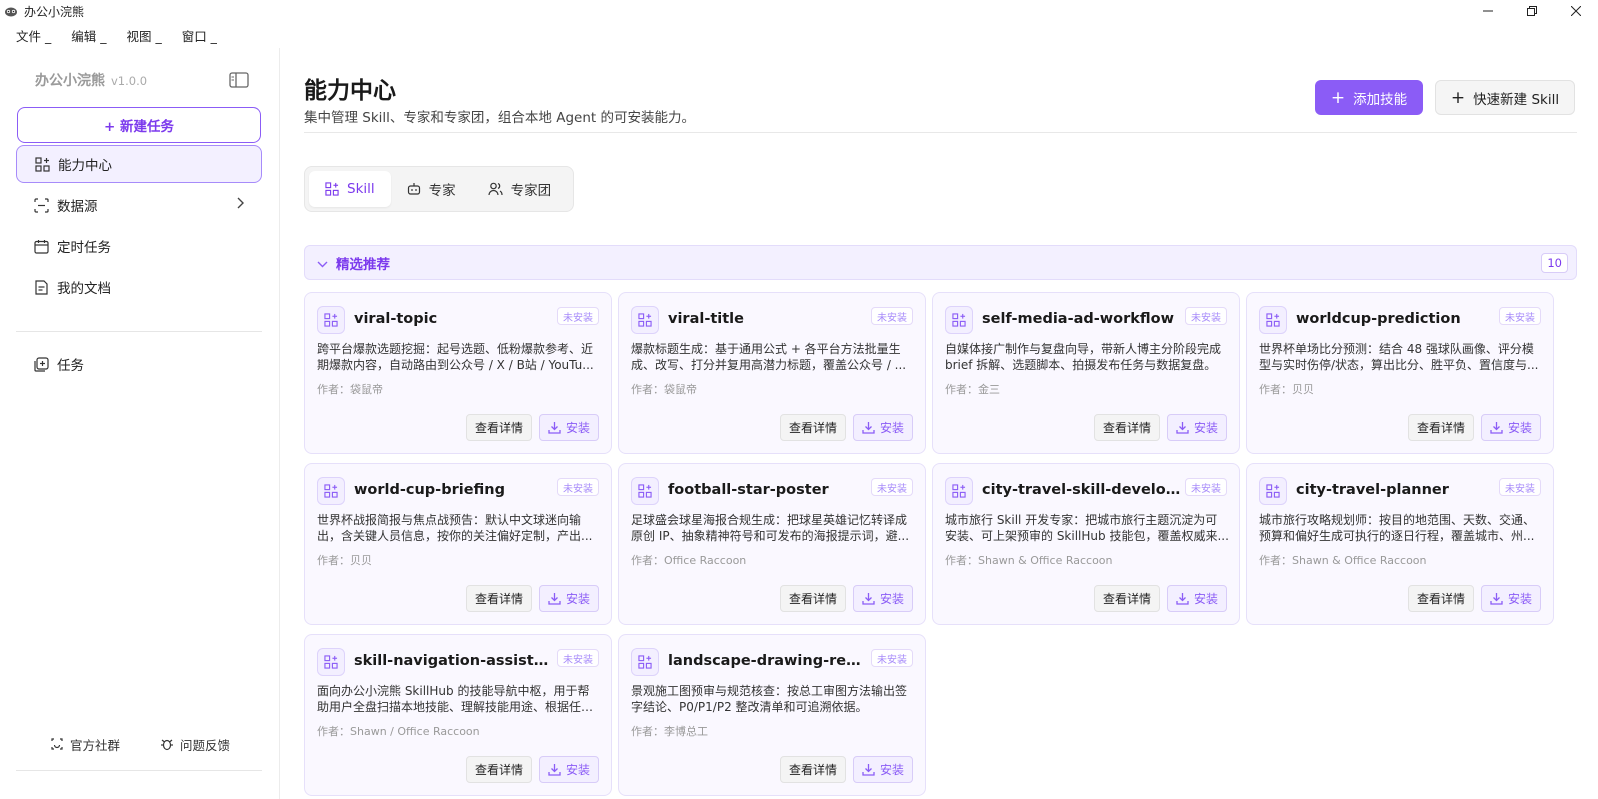  Describe the element at coordinates (1078, 319) in the screenshot. I see `skill-name: self-media-ad-workflow` at that location.